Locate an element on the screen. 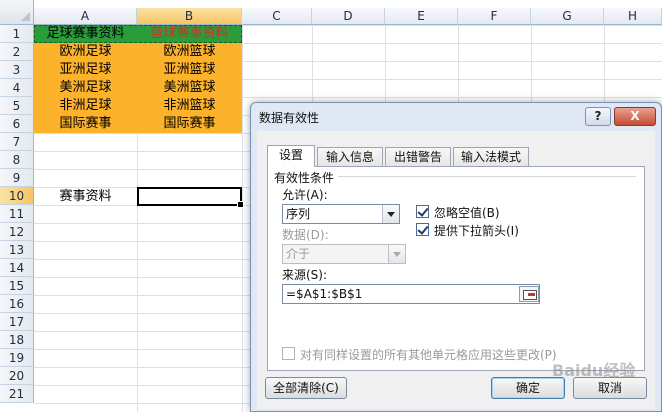  row-header-18: 18 is located at coordinates (17, 340).